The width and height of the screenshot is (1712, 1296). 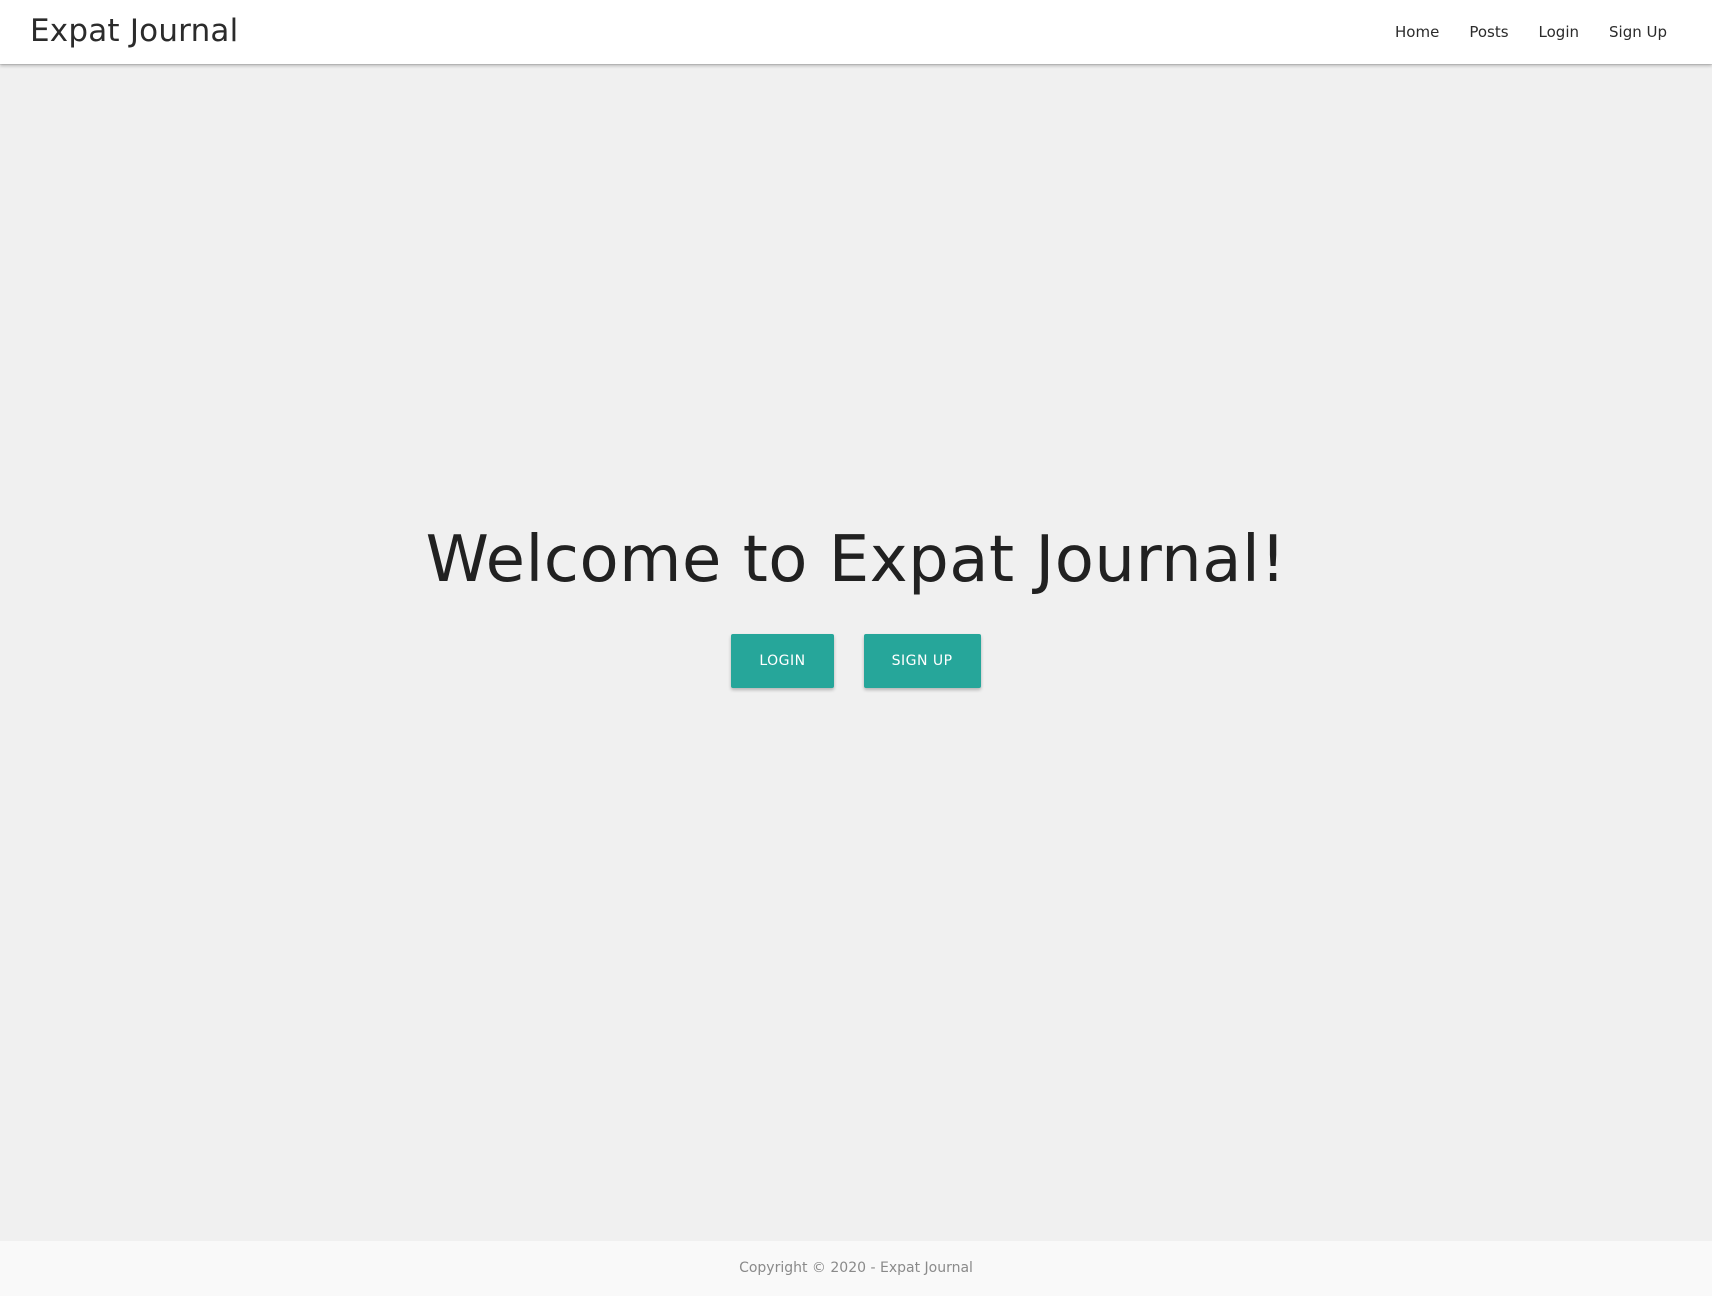 I want to click on hero-title: Welcome to Expat Journal!, so click(x=856, y=560).